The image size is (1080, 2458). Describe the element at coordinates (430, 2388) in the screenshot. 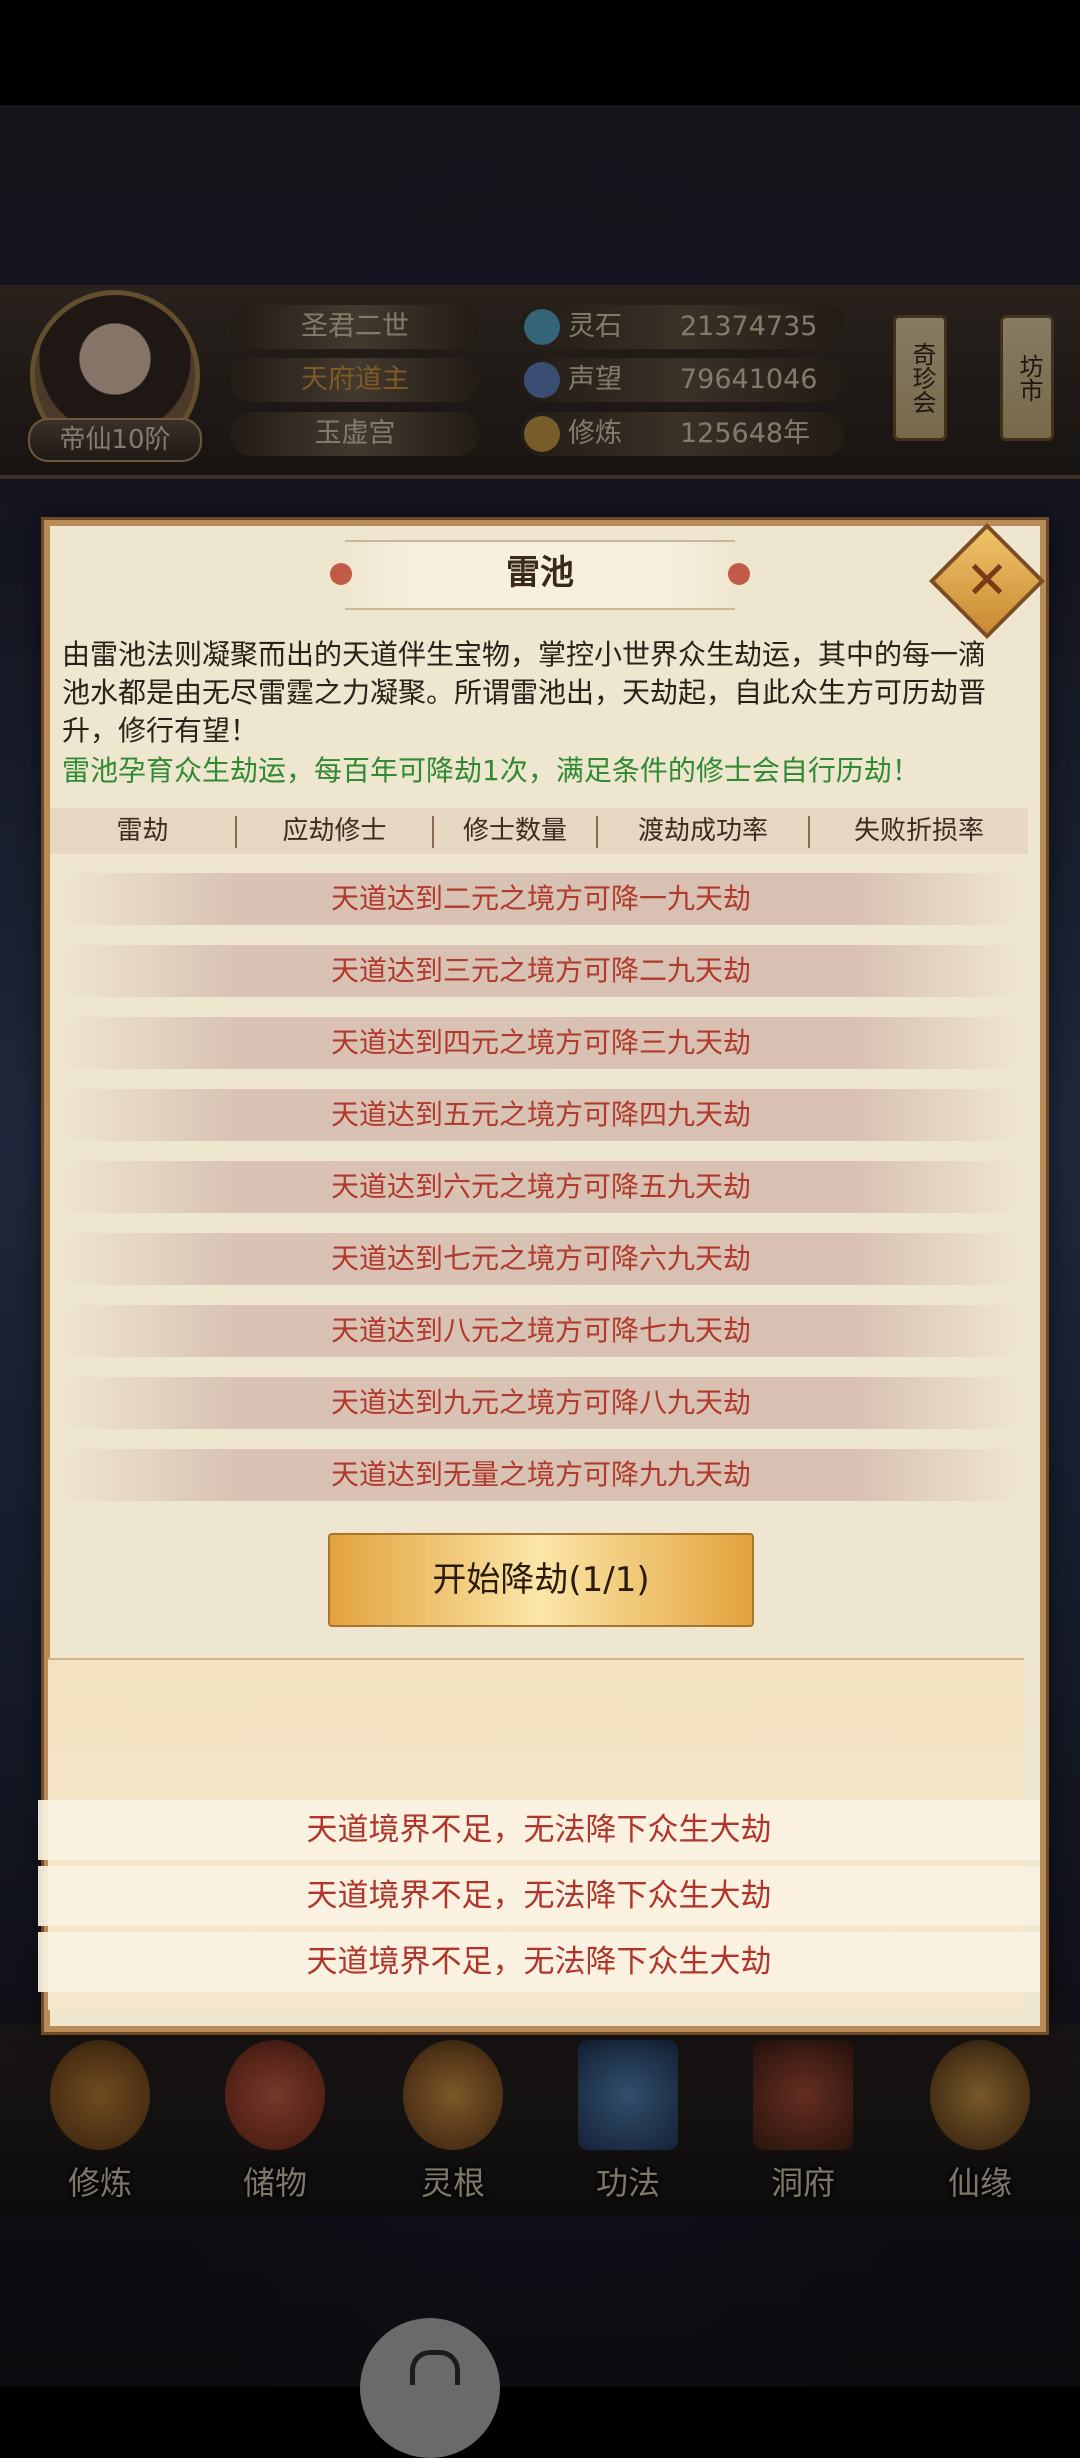

I see `lock-button` at that location.